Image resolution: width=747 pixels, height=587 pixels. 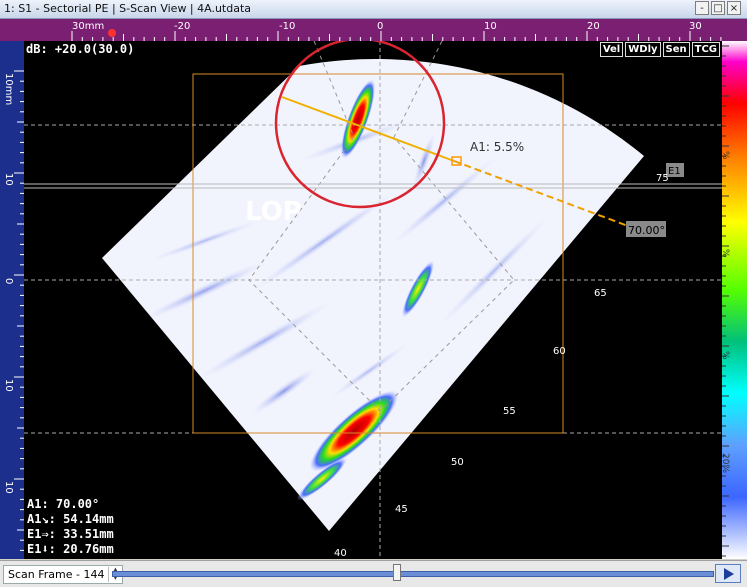 What do you see at coordinates (380, 26) in the screenshot?
I see `hruler-label: 0` at bounding box center [380, 26].